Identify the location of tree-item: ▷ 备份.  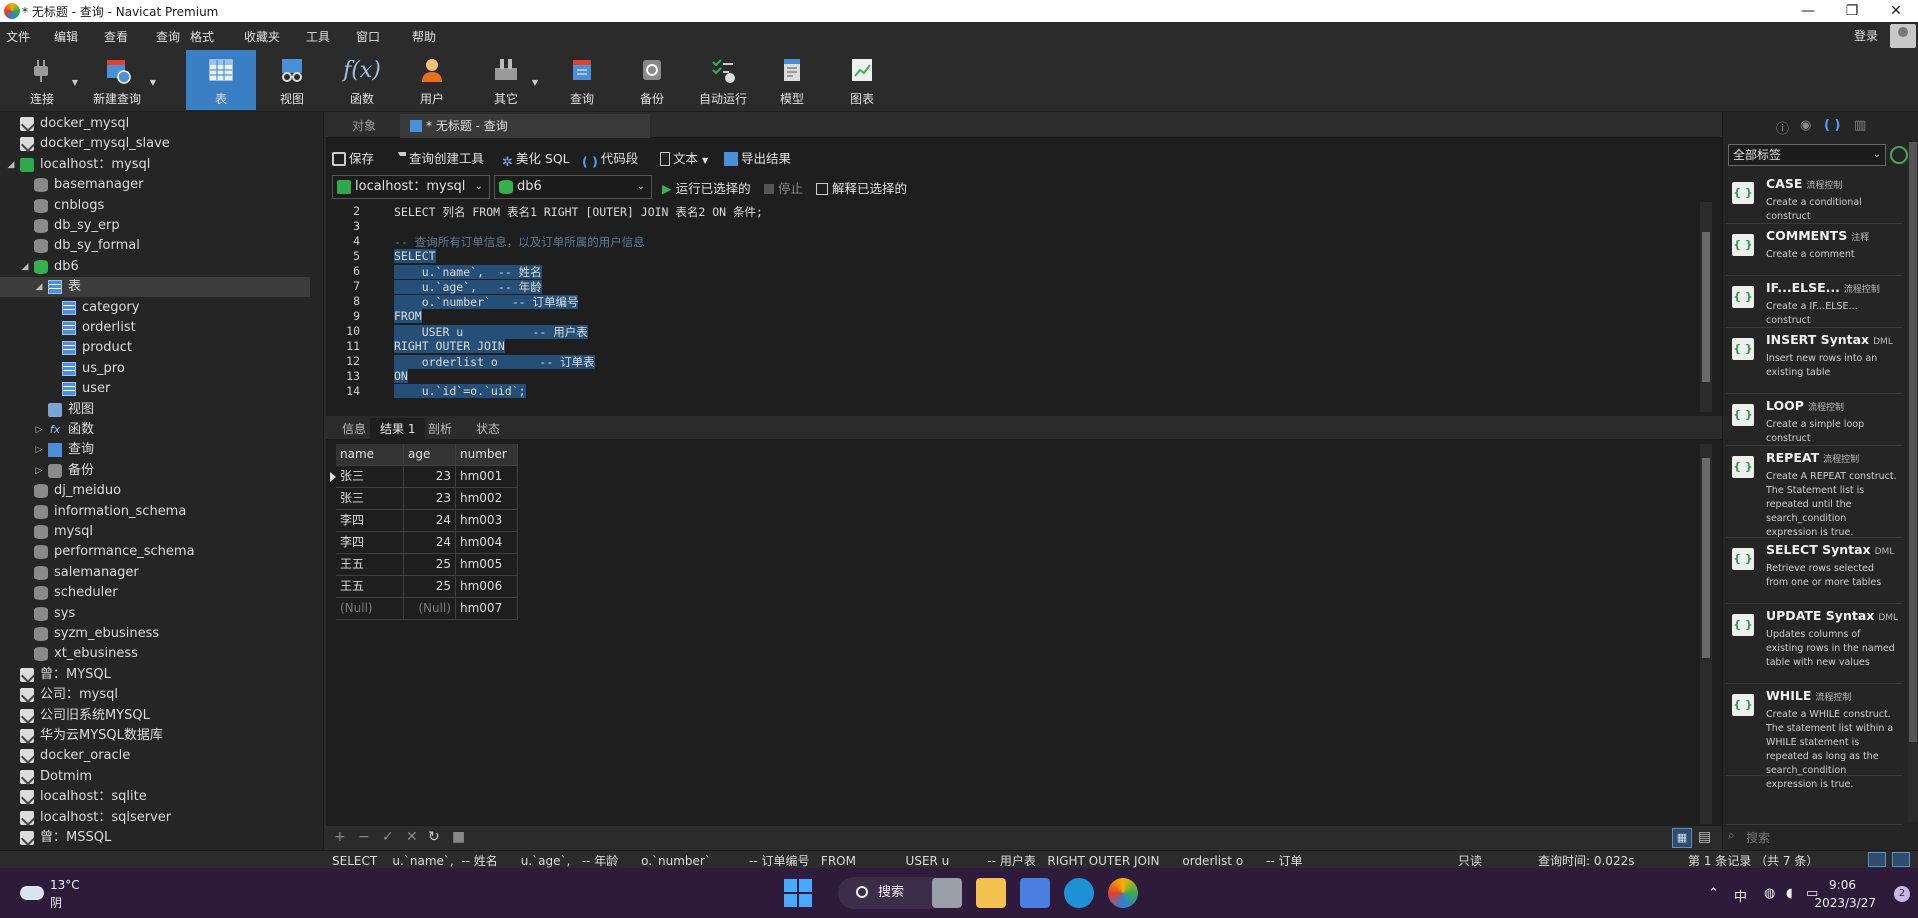
(155, 471).